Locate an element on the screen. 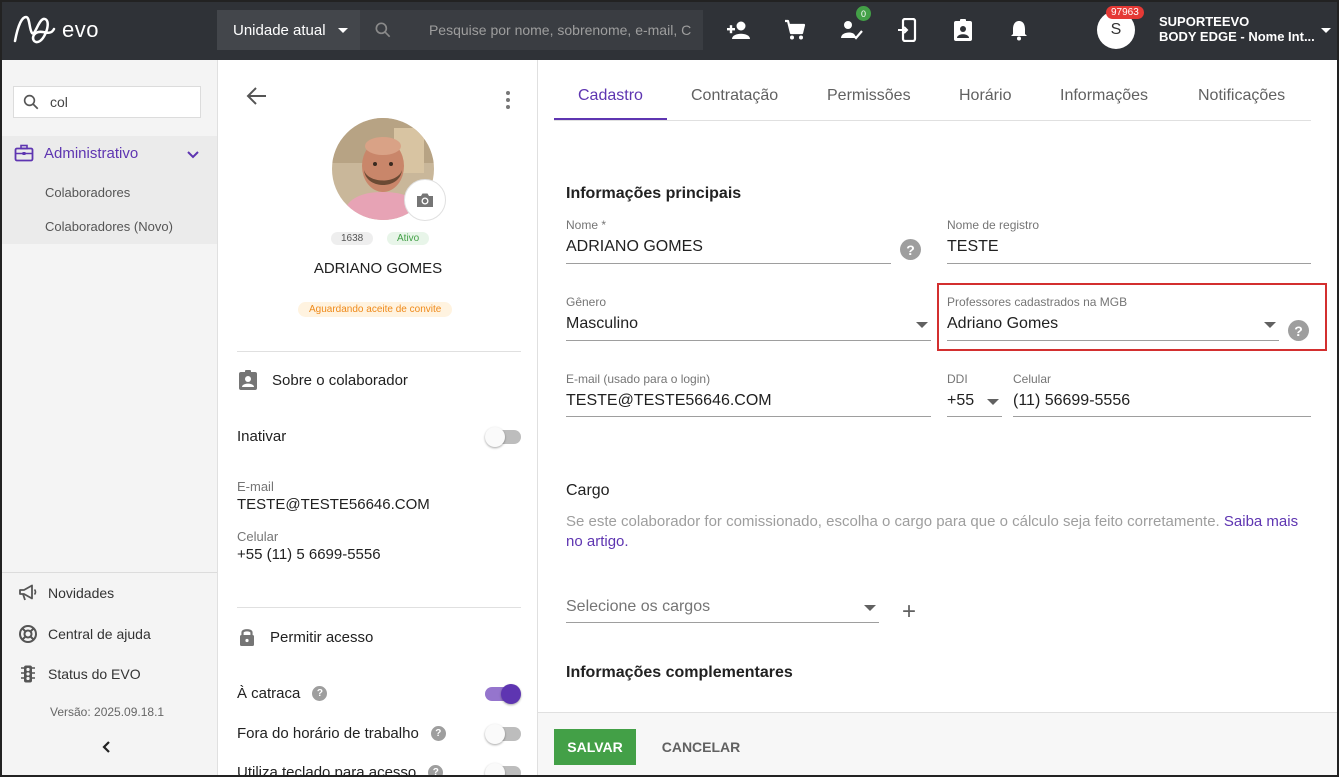 This screenshot has width=1339, height=777. evo-logo: evo is located at coordinates (55, 30).